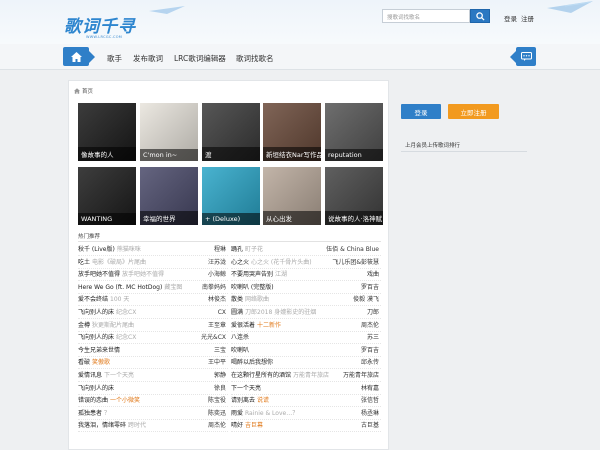  Describe the element at coordinates (306, 426) in the screenshot. I see `song-row: 晴好 吉巨幕 古巨基` at that location.